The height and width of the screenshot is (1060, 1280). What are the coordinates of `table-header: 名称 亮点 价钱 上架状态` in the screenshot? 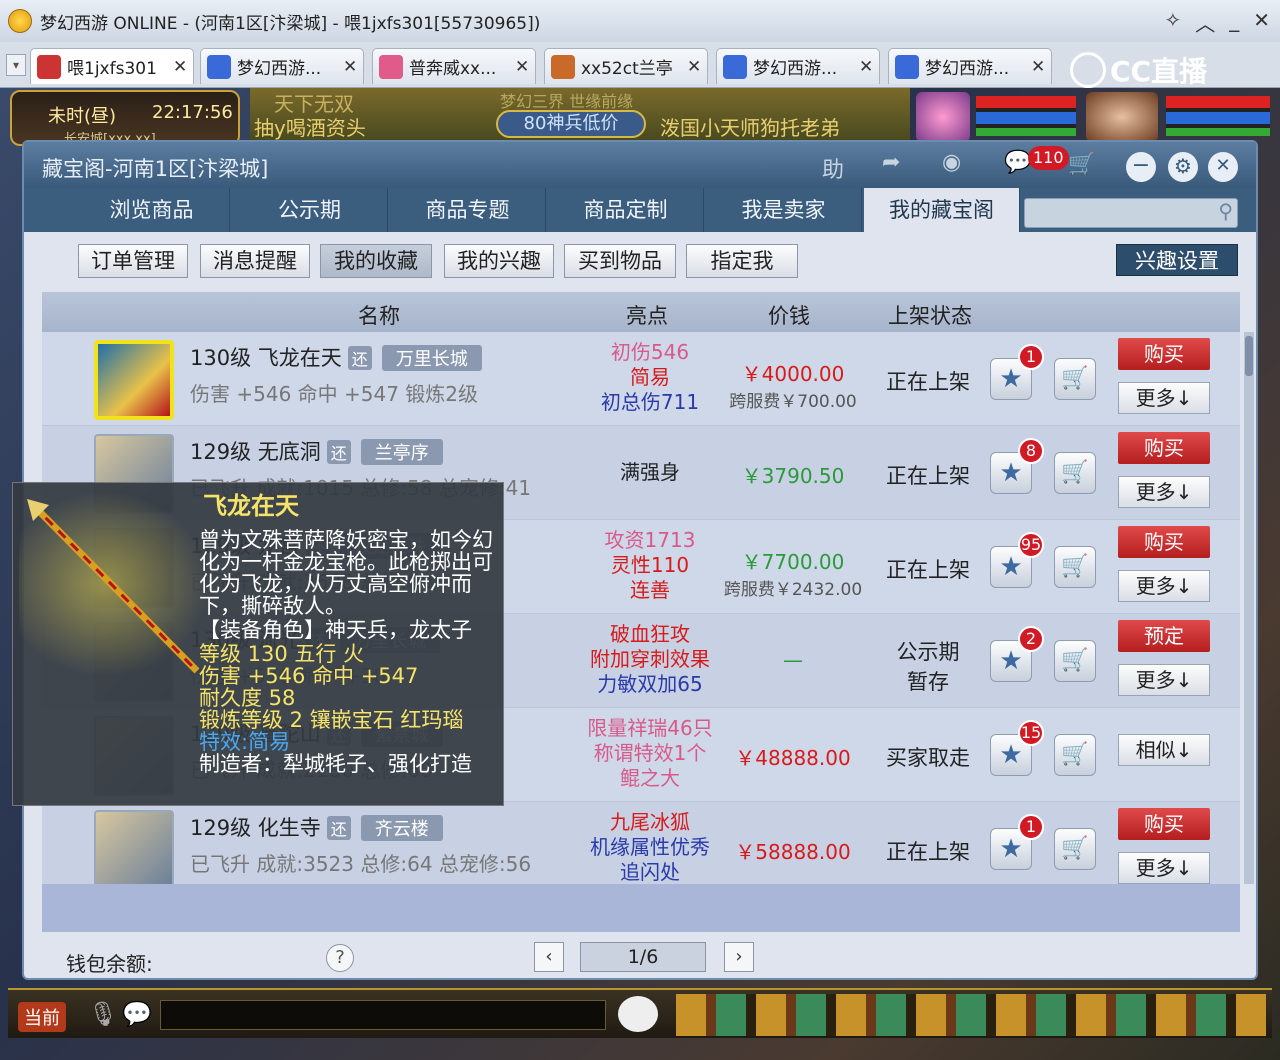 It's located at (641, 312).